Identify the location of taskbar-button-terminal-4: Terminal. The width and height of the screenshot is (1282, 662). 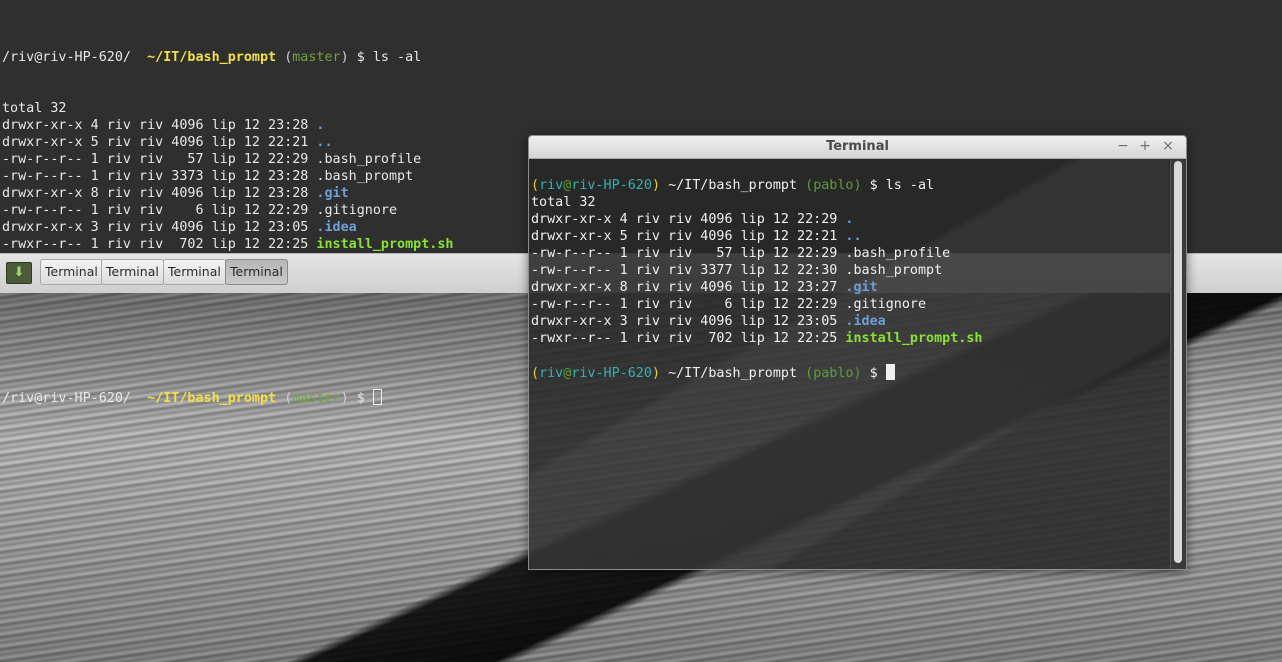
(256, 272).